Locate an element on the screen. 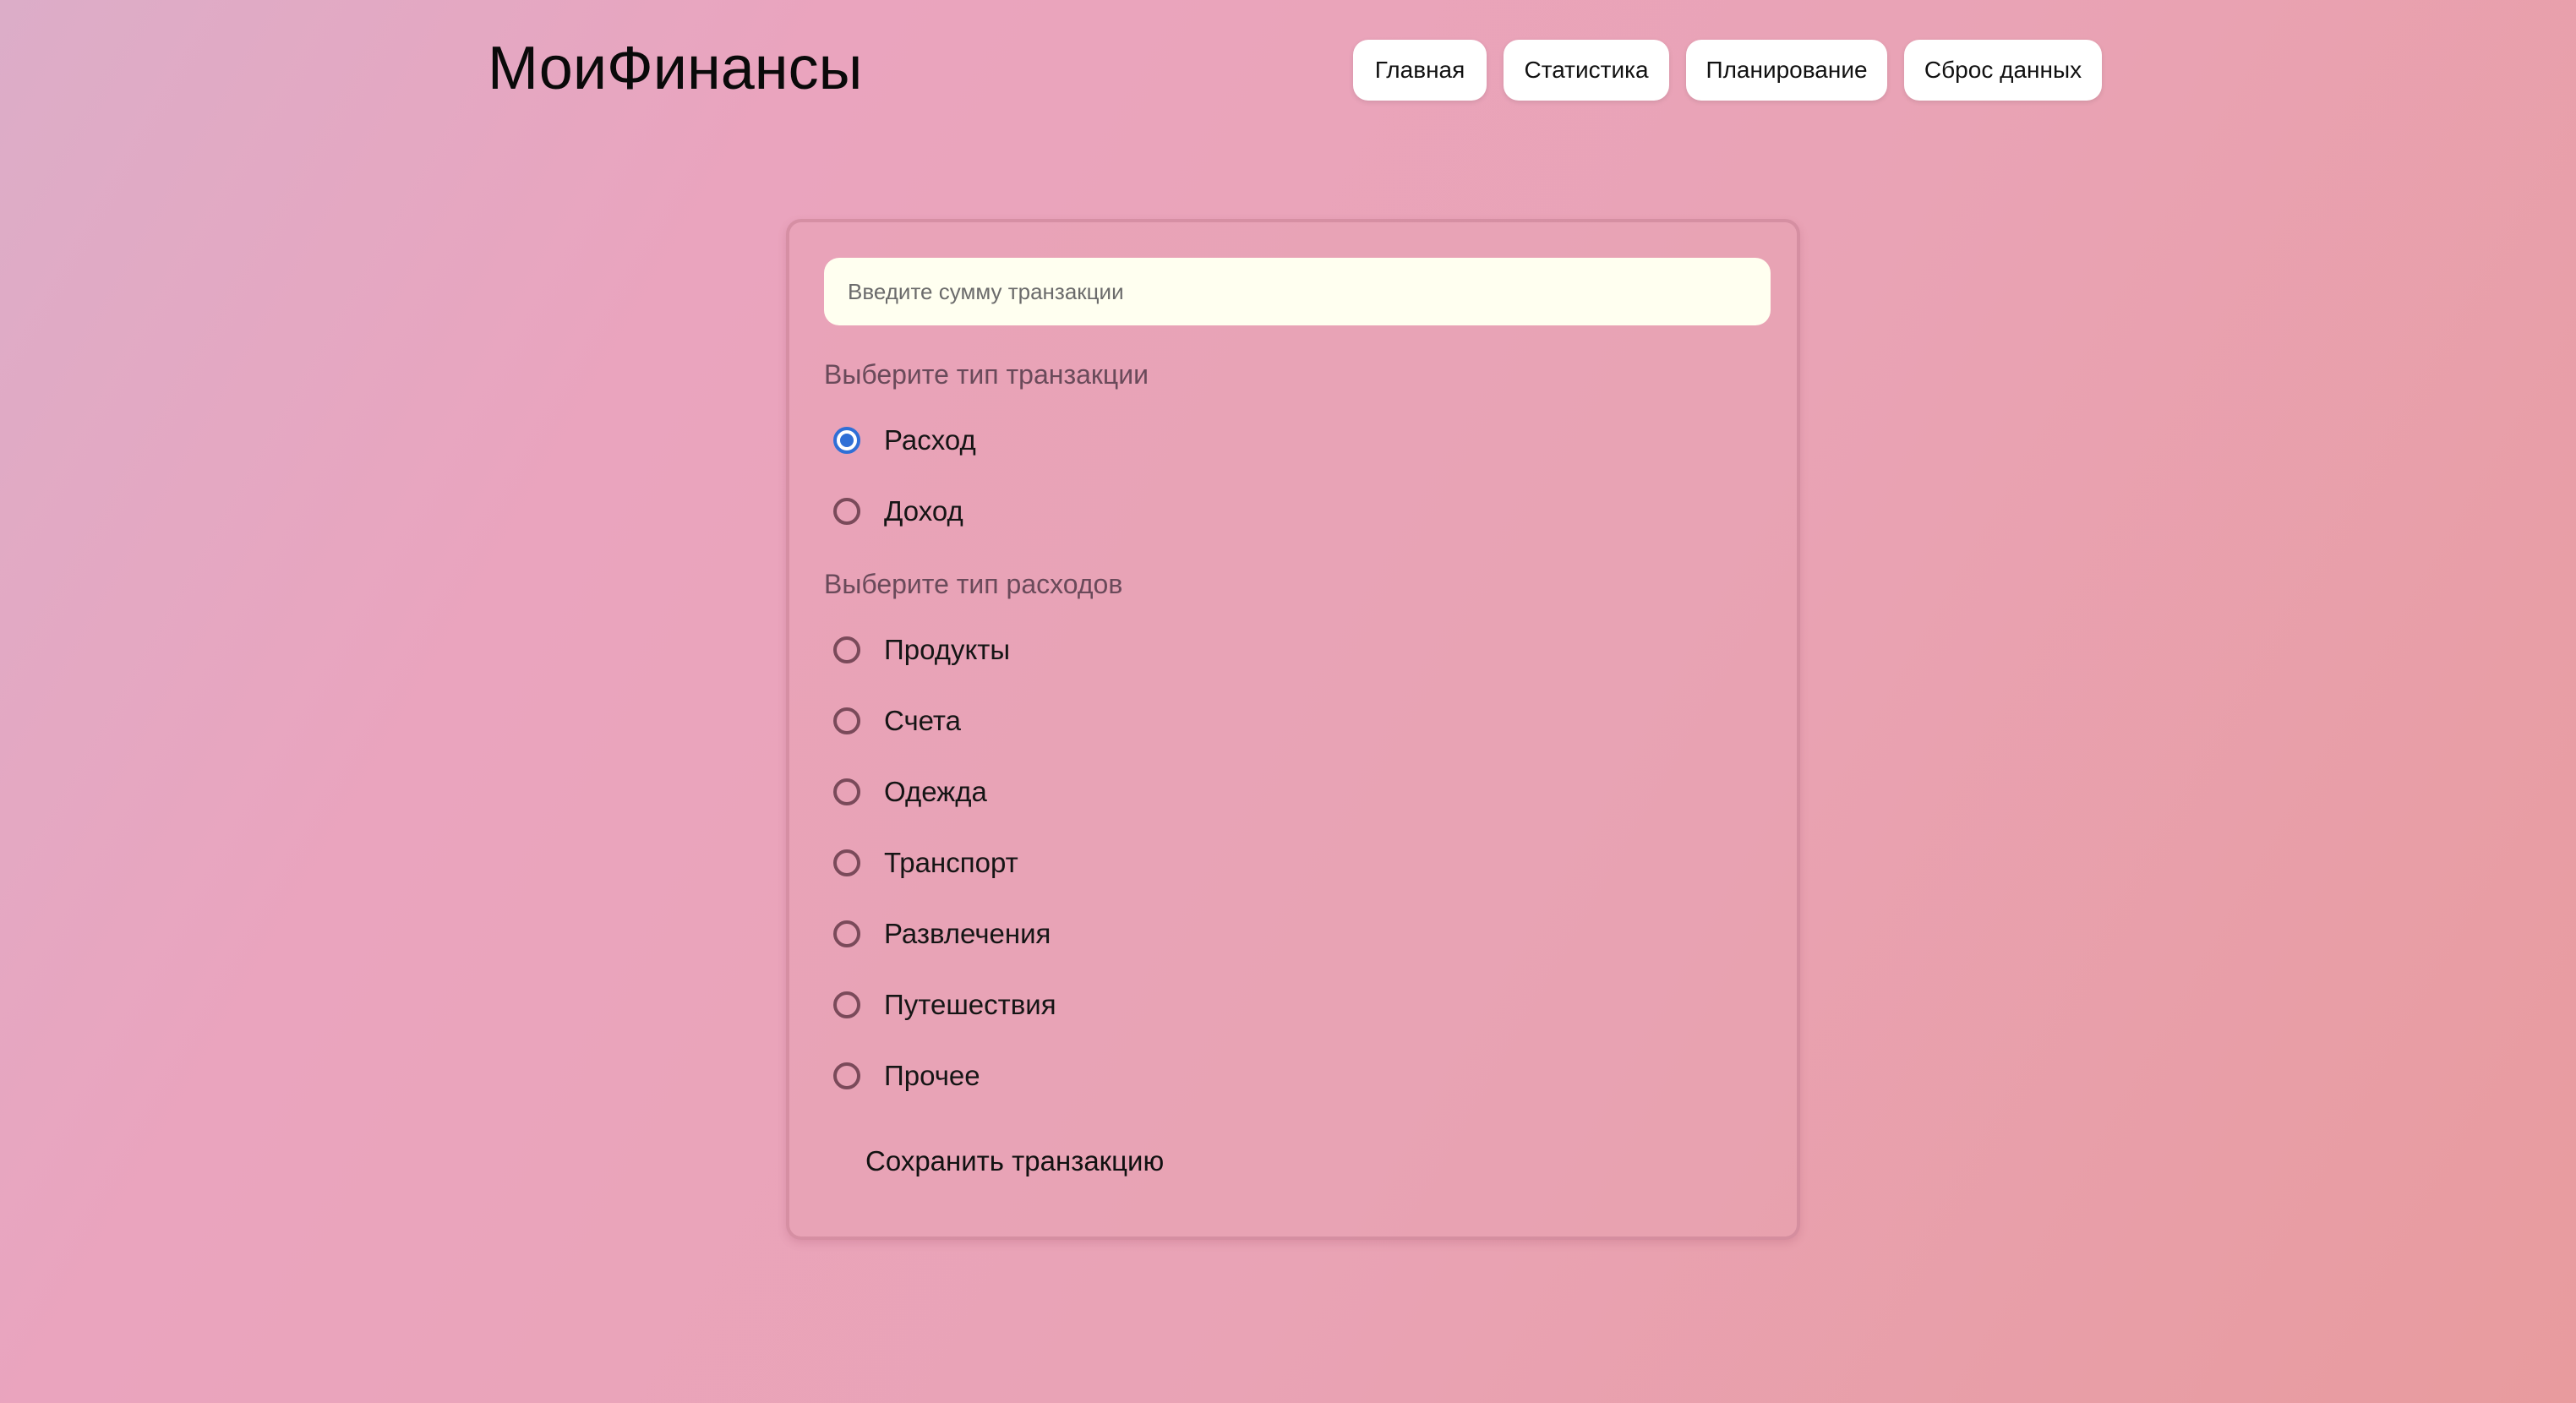 Image resolution: width=2576 pixels, height=1403 pixels. radio-option-label: Прочее is located at coordinates (932, 1076).